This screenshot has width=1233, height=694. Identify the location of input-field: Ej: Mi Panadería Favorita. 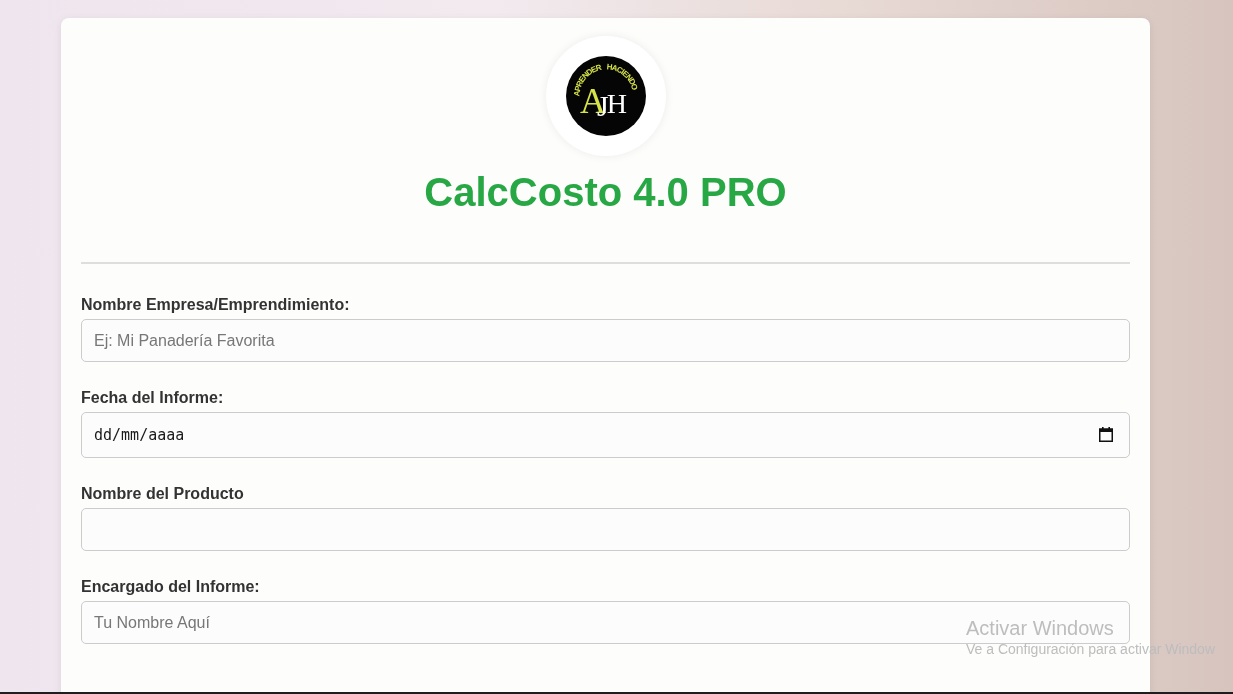
(605, 340).